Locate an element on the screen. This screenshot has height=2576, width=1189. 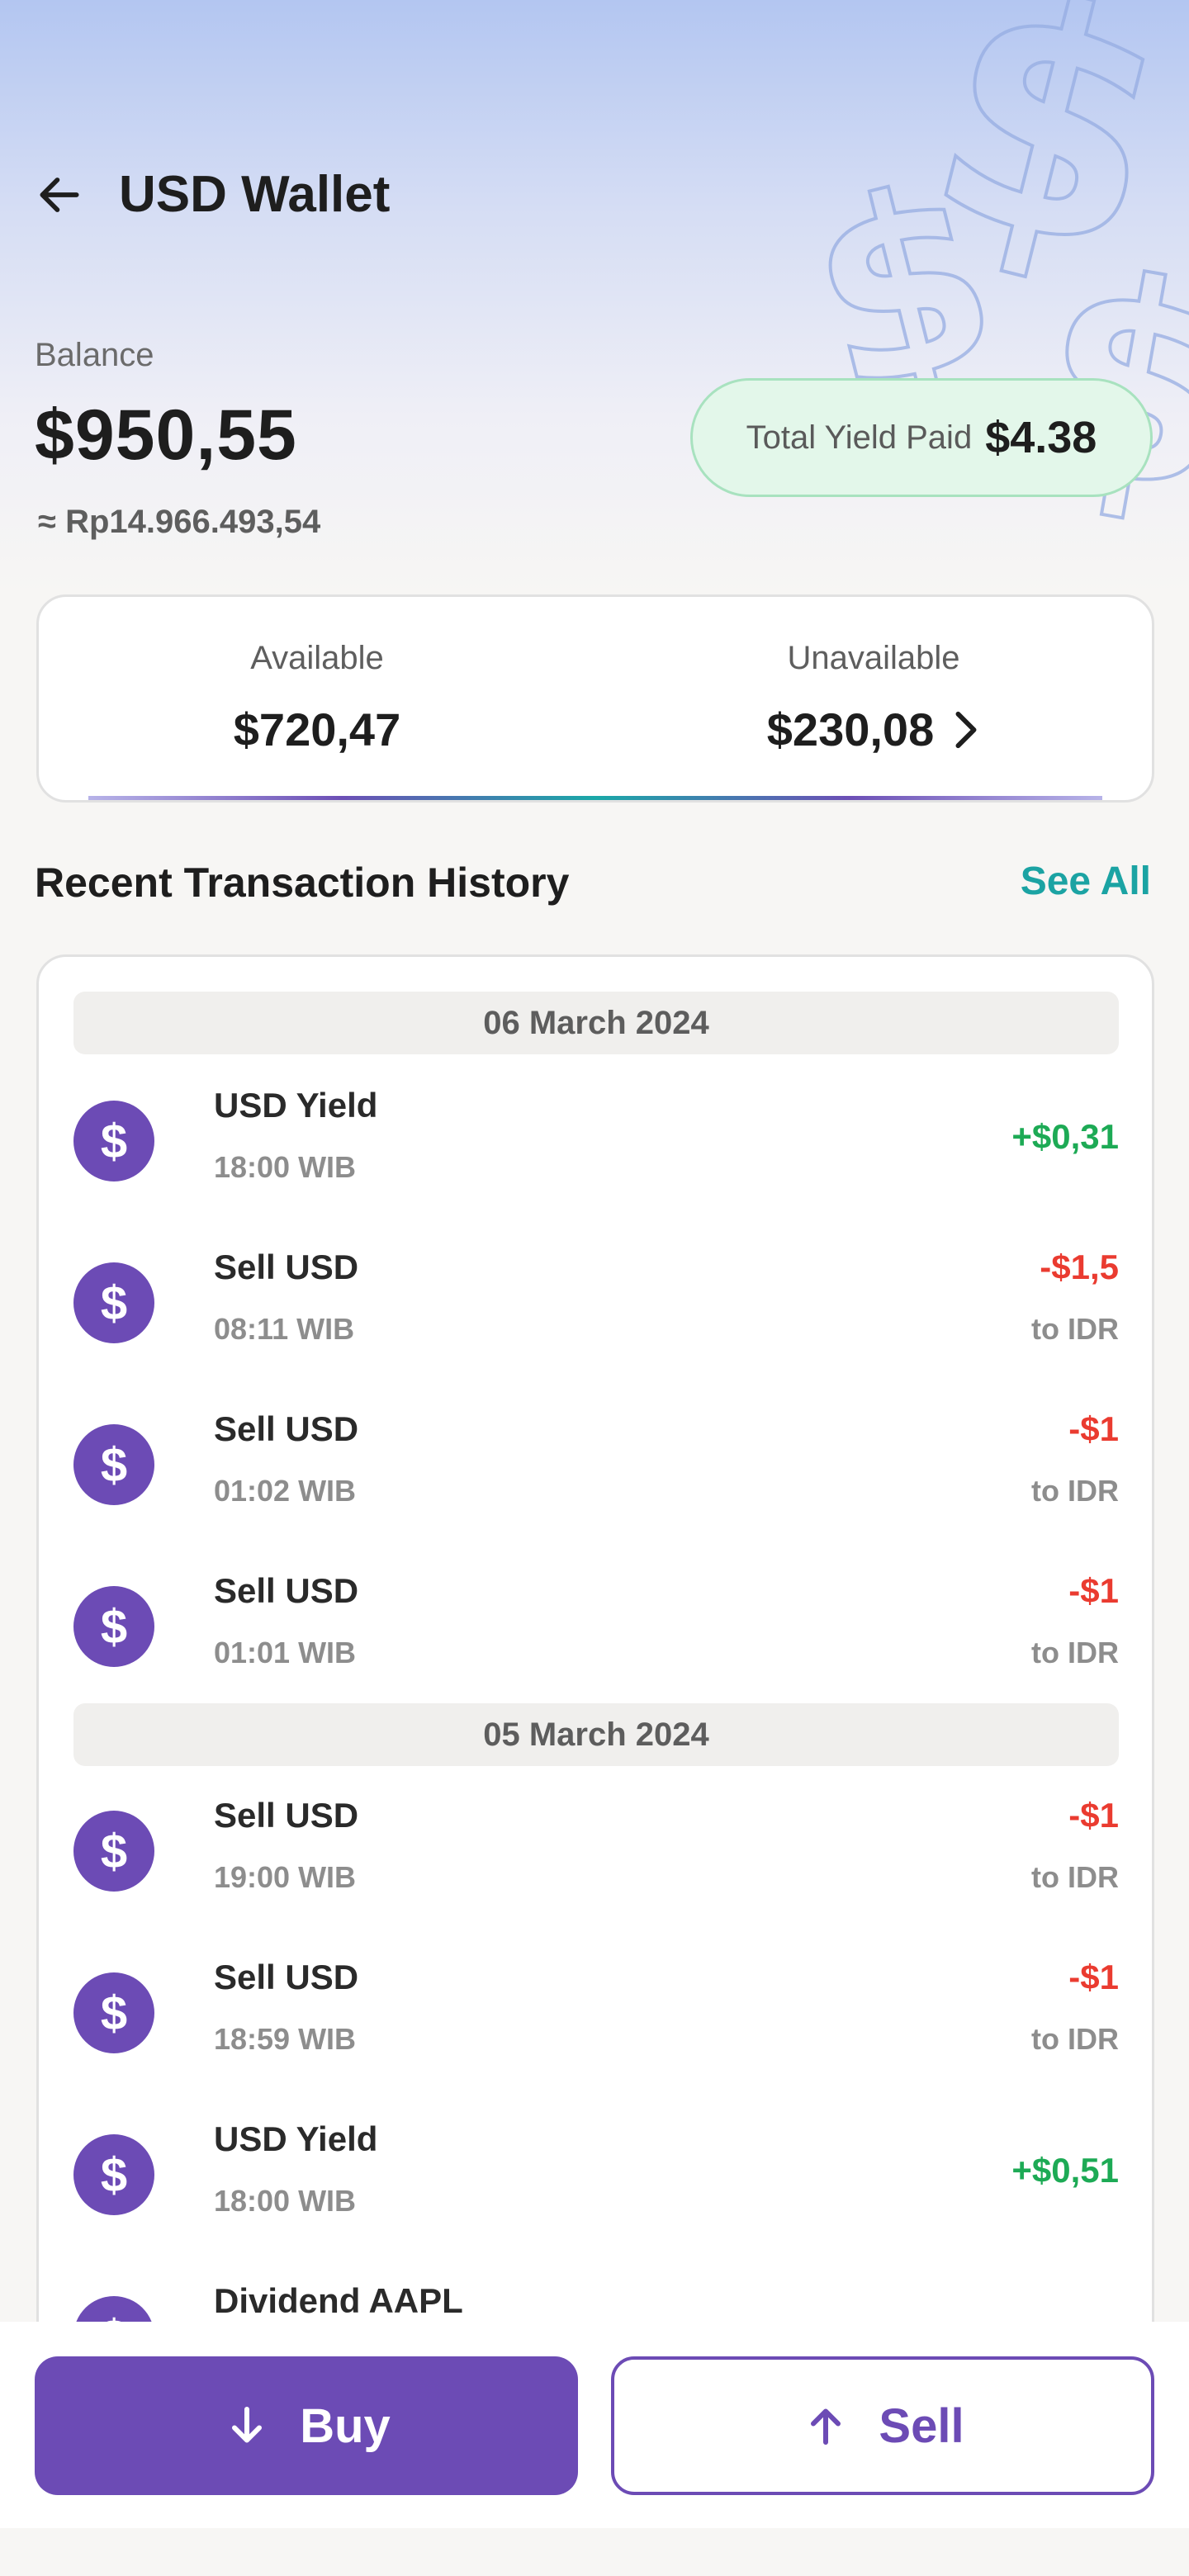
unavailable-label: Unavailable is located at coordinates (873, 658).